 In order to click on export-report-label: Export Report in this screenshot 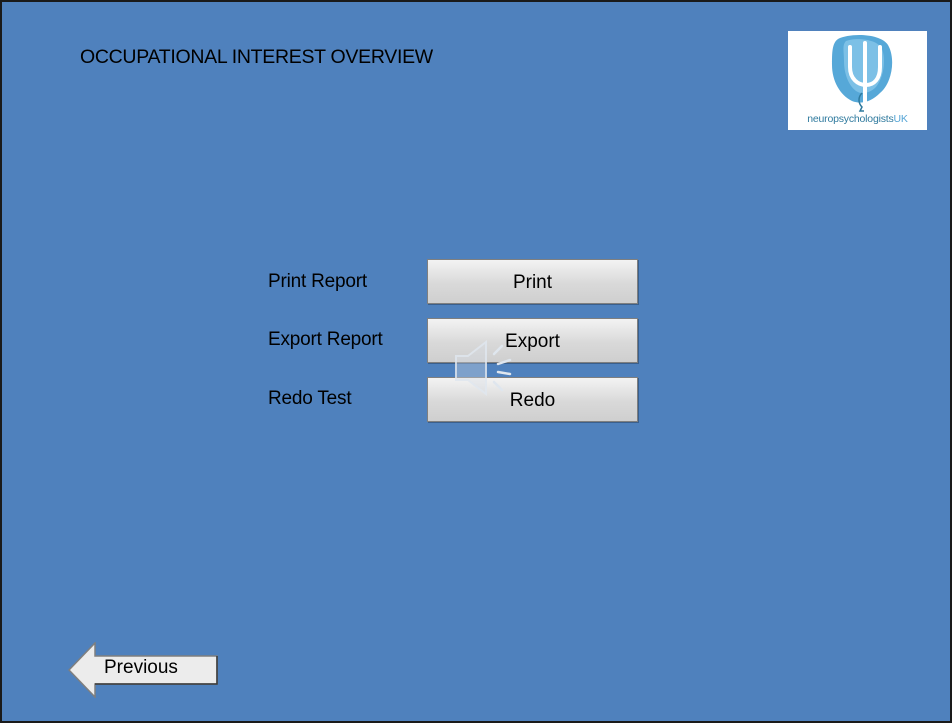, I will do `click(325, 339)`.